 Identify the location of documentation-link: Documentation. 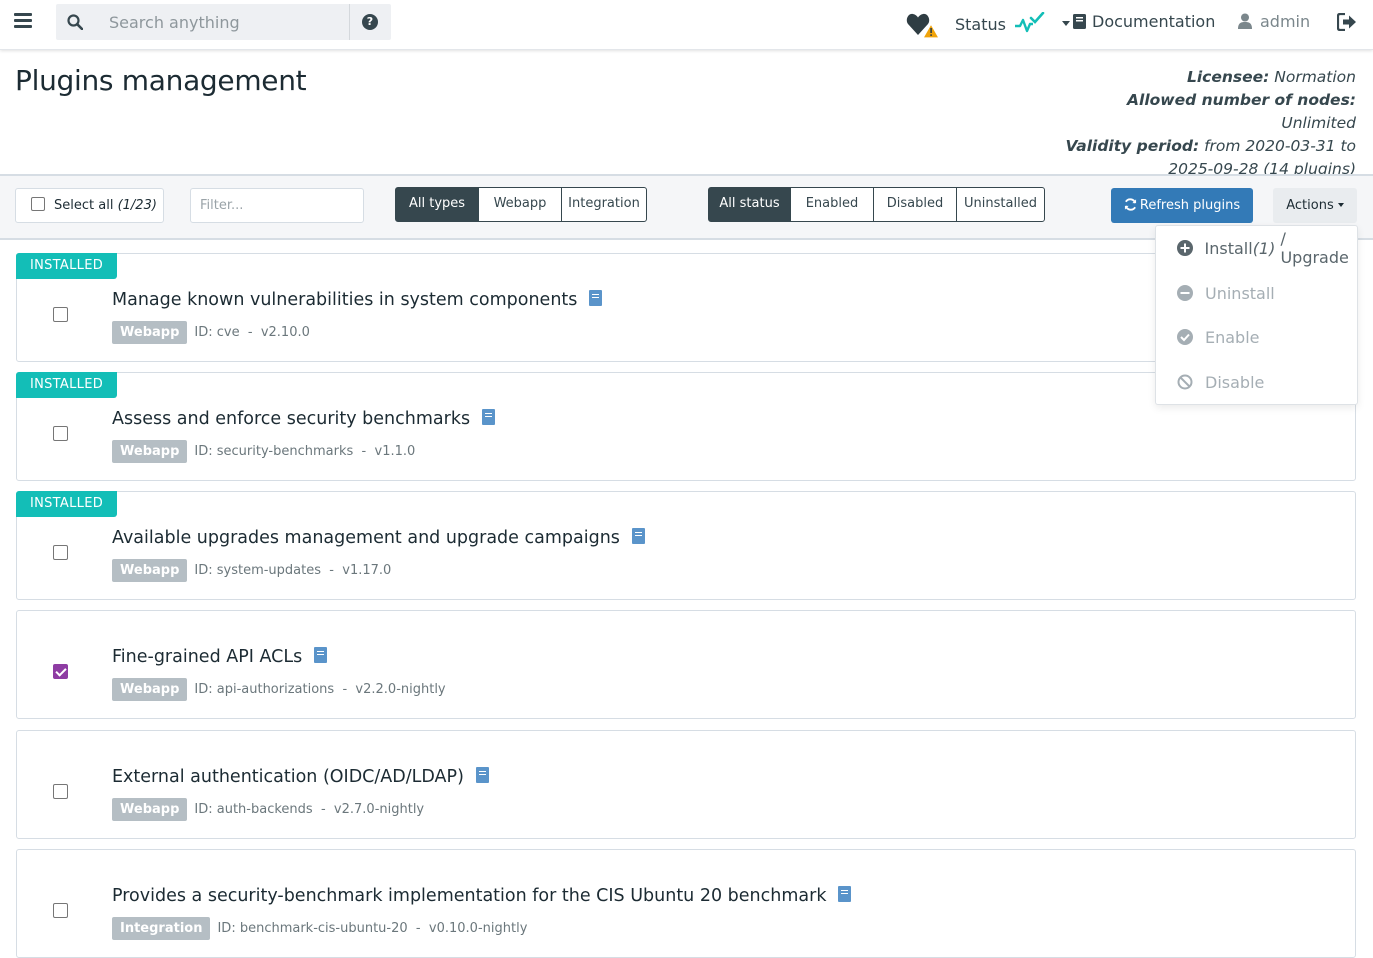
(1144, 37).